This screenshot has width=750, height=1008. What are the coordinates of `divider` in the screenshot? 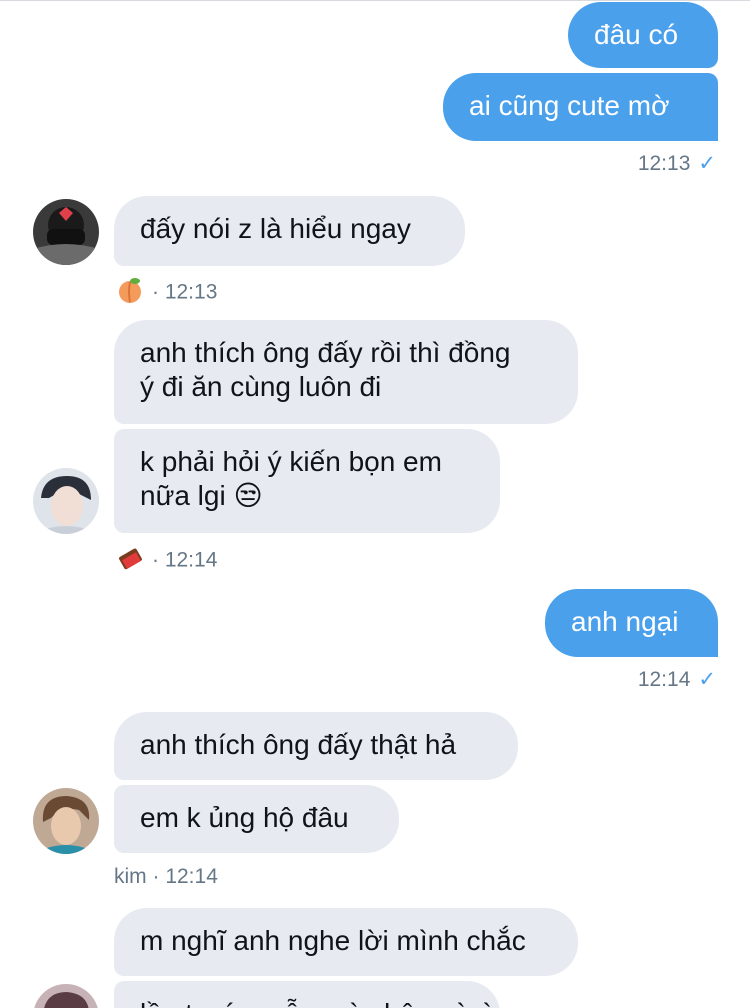 It's located at (375, 0).